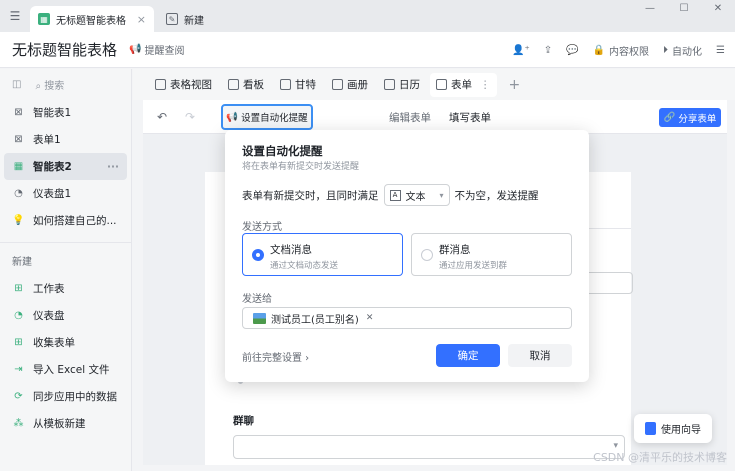 This screenshot has width=735, height=471. What do you see at coordinates (491, 254) in the screenshot?
I see `option-group-message: 群消息 通过应用发送到群` at bounding box center [491, 254].